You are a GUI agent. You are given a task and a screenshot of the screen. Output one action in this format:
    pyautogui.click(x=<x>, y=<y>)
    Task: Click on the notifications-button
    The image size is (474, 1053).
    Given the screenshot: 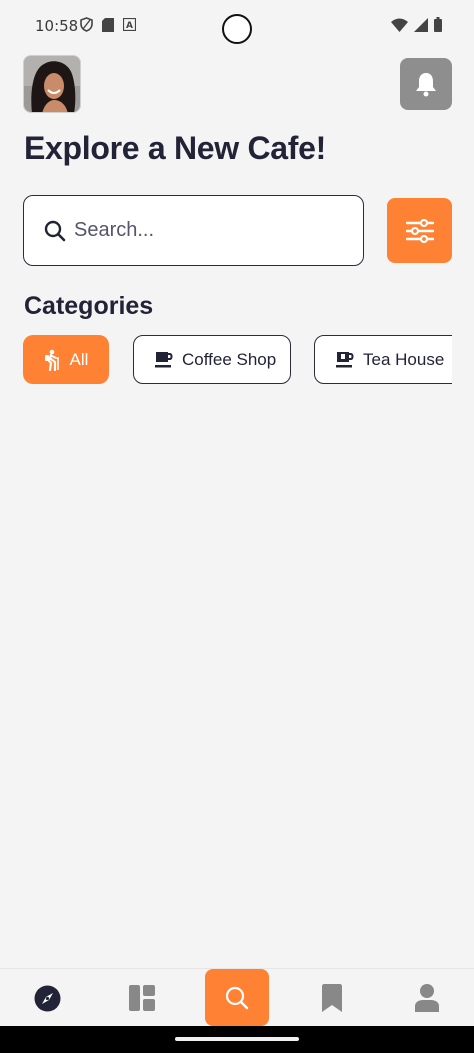 What is the action you would take?
    pyautogui.click(x=426, y=84)
    